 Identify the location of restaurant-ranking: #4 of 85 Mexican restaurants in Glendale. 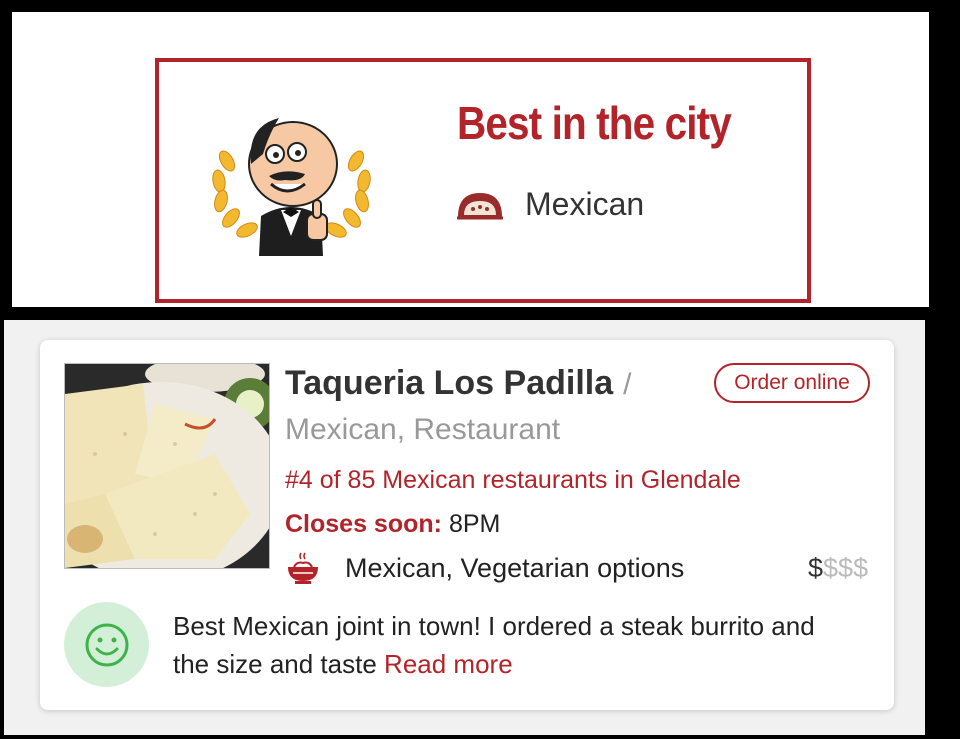
(513, 480).